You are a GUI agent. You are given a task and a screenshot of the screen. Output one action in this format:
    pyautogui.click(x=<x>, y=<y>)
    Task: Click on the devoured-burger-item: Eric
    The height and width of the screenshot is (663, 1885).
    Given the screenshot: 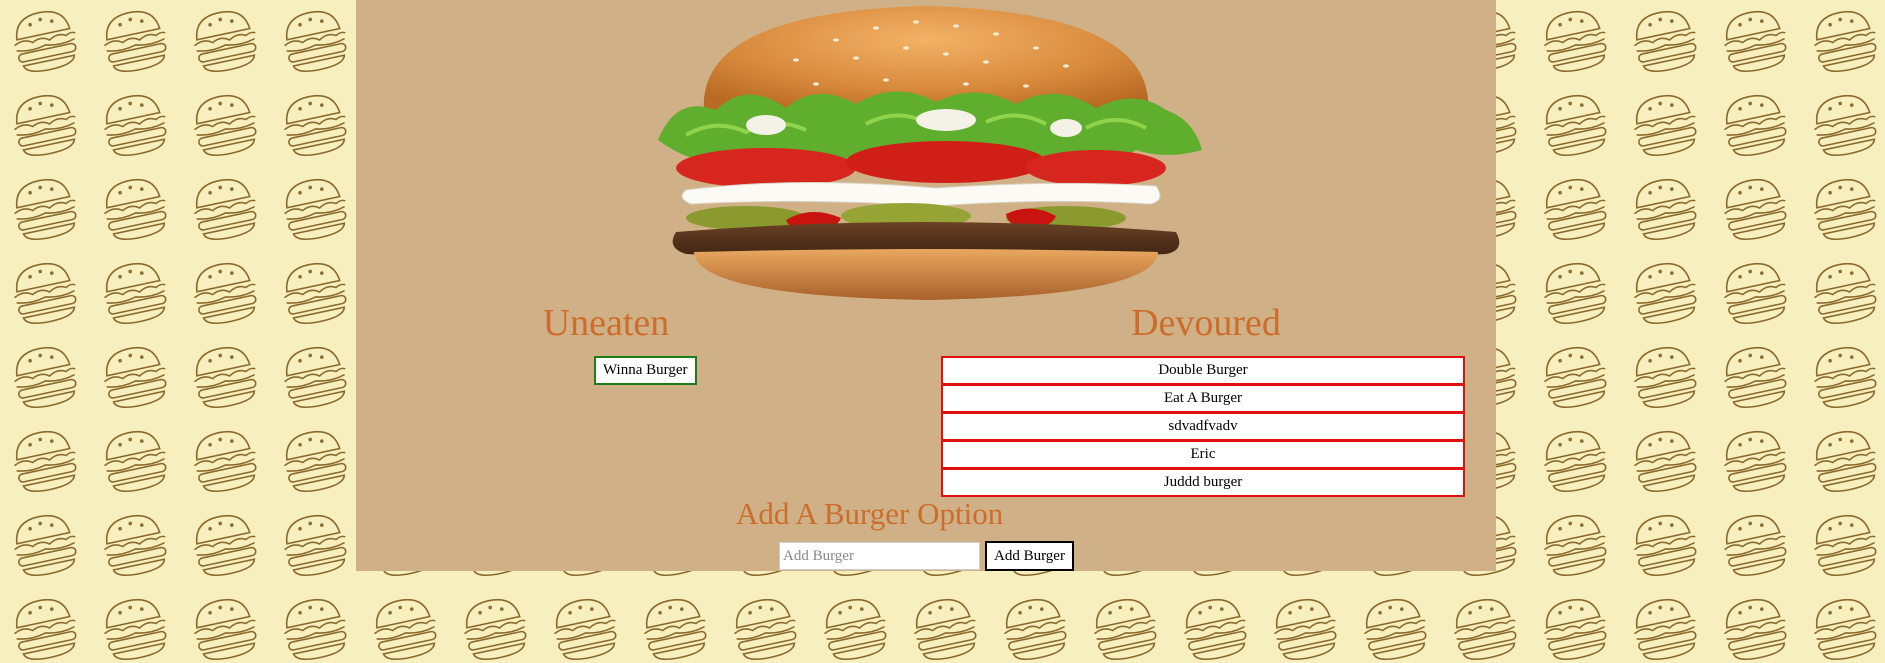 What is the action you would take?
    pyautogui.click(x=1203, y=454)
    